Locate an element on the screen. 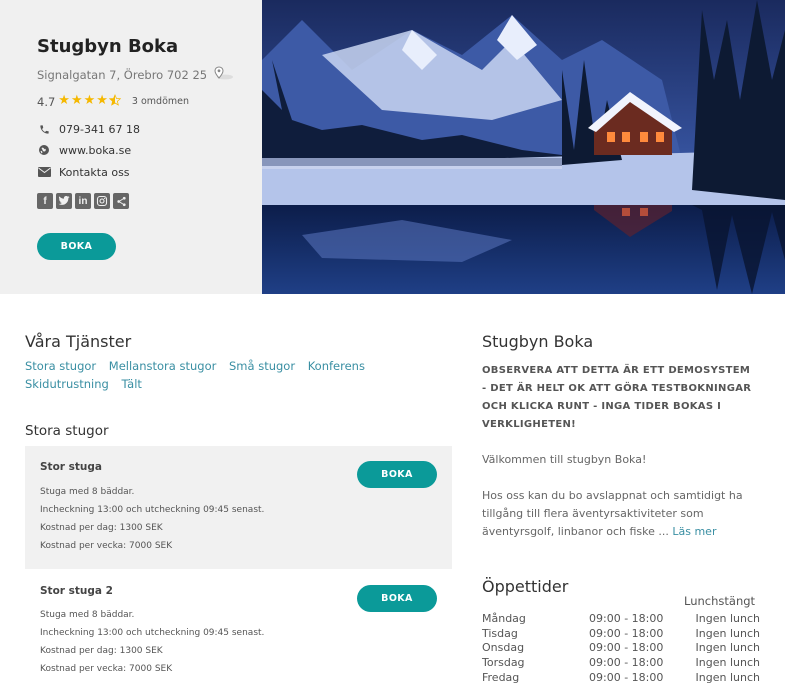 Image resolution: width=785 pixels, height=690 pixels. hours-row: Fredag 09:00 - 18:00 Ingen lunch is located at coordinates (621, 678).